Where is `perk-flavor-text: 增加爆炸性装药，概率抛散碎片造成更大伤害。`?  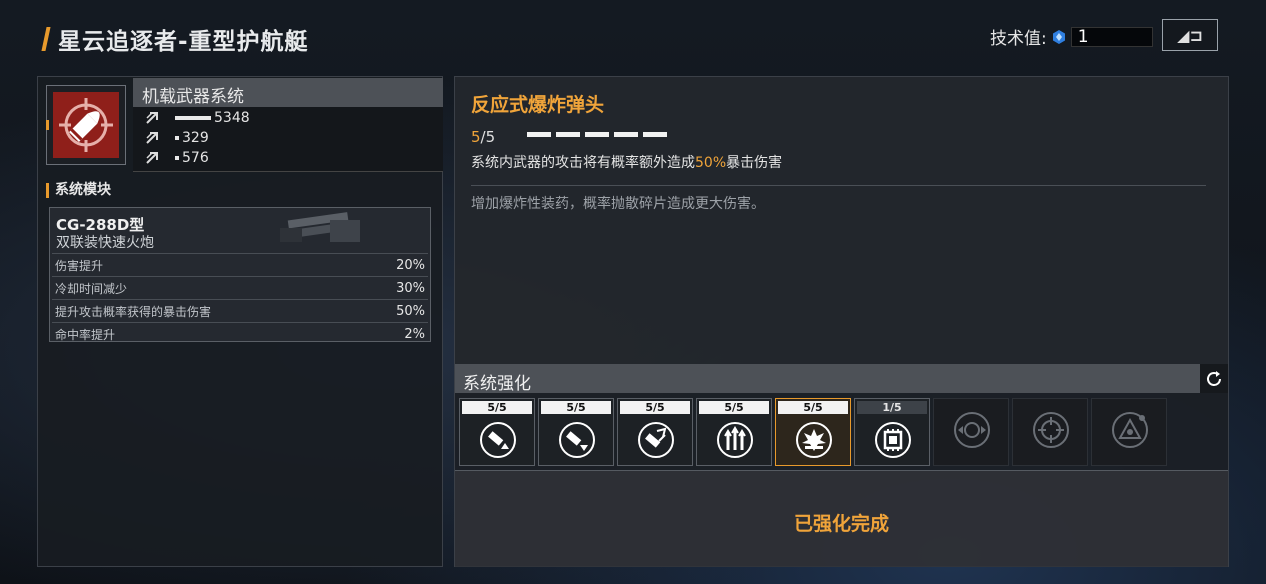
perk-flavor-text: 增加爆炸性装药，概率抛散碎片造成更大伤害。 is located at coordinates (618, 204).